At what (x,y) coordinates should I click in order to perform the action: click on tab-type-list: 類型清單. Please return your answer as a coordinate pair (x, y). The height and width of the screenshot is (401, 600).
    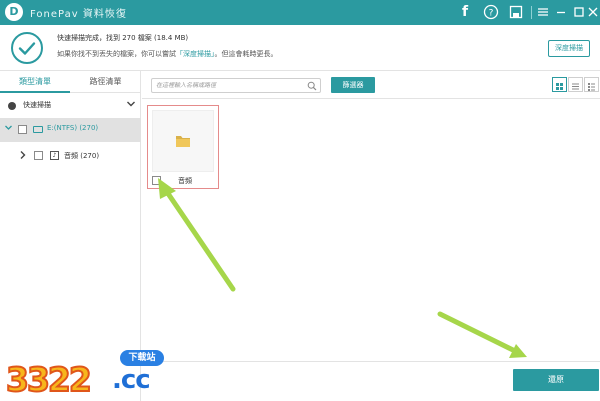
    Looking at the image, I should click on (35, 82).